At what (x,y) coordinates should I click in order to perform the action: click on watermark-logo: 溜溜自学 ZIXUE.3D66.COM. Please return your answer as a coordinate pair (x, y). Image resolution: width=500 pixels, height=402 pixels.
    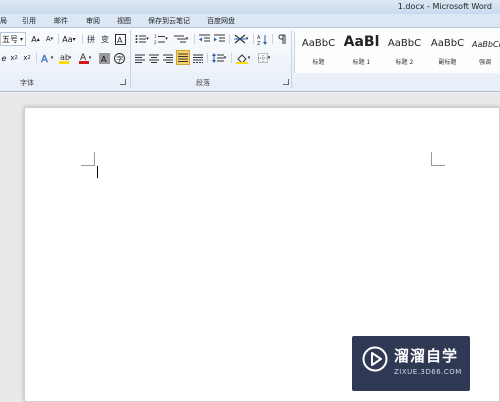
    Looking at the image, I should click on (411, 363).